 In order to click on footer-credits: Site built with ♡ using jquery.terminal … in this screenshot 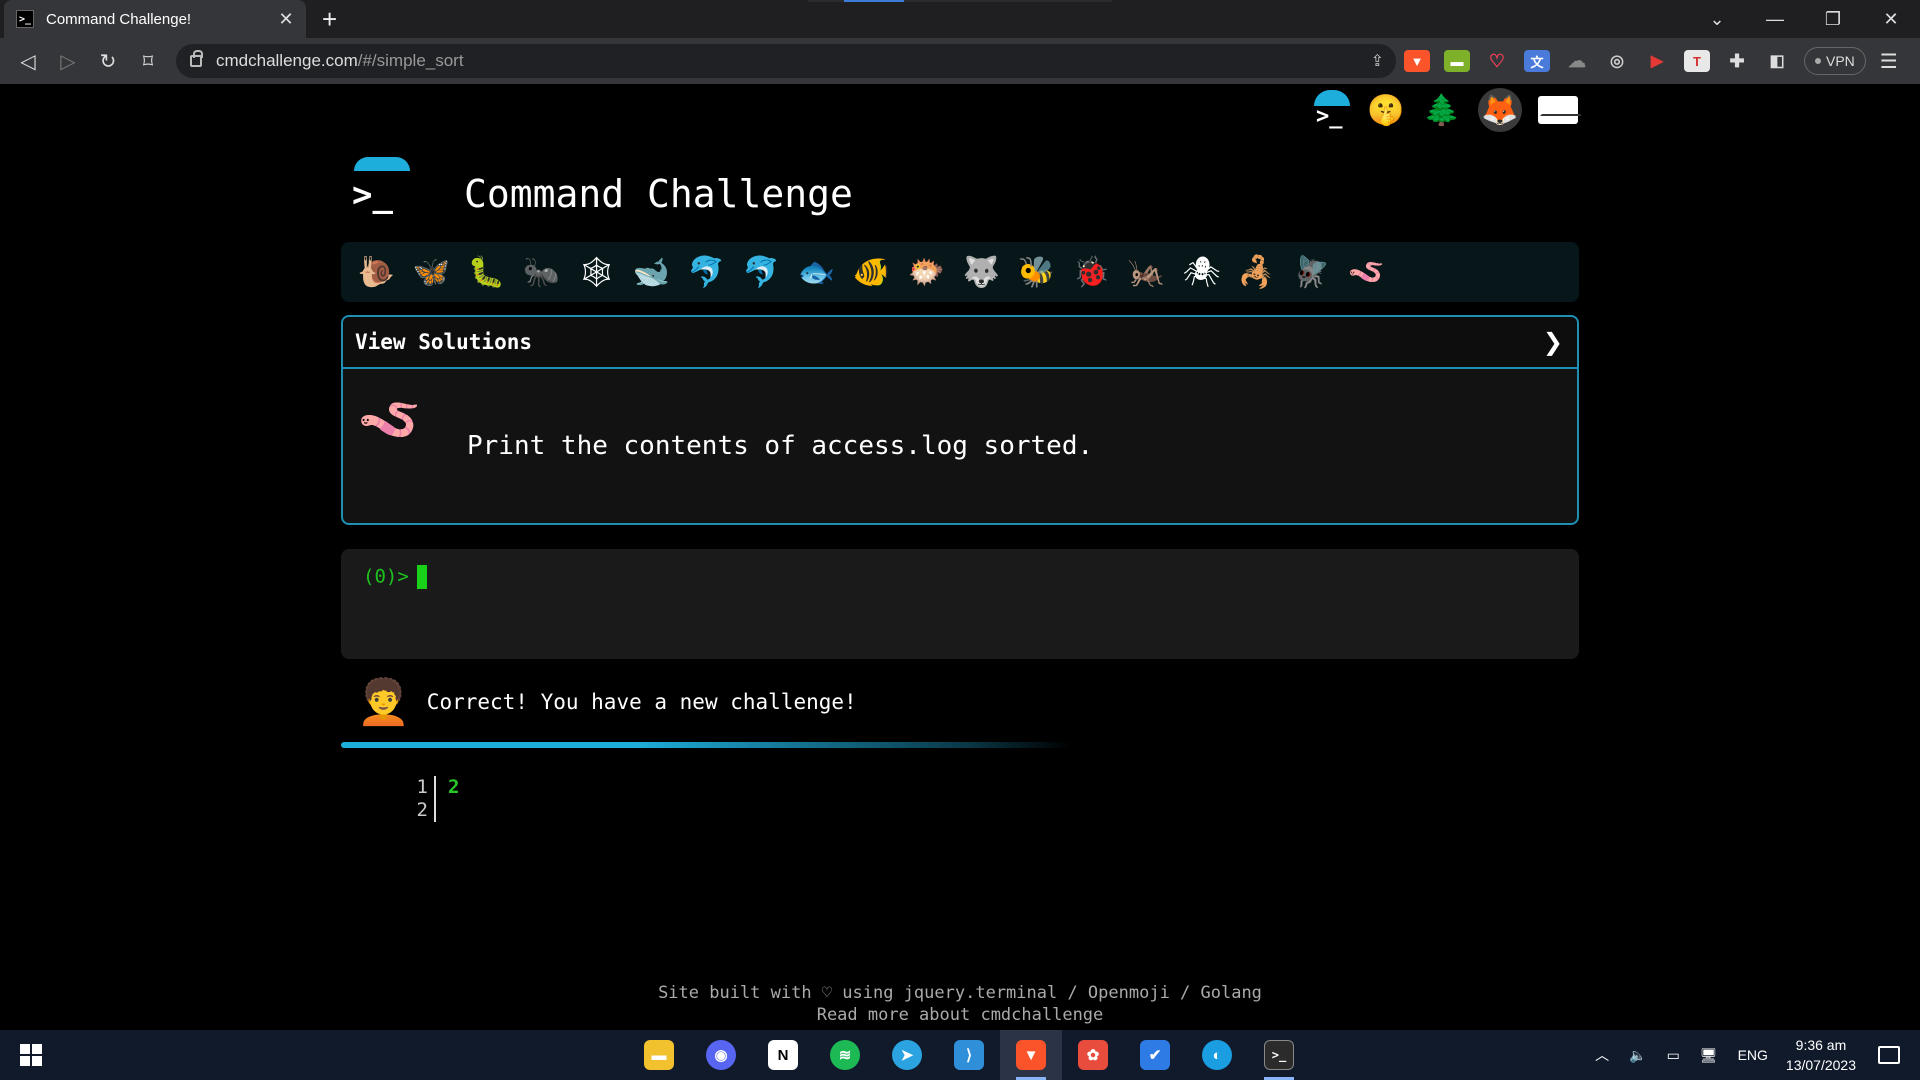, I will do `click(960, 993)`.